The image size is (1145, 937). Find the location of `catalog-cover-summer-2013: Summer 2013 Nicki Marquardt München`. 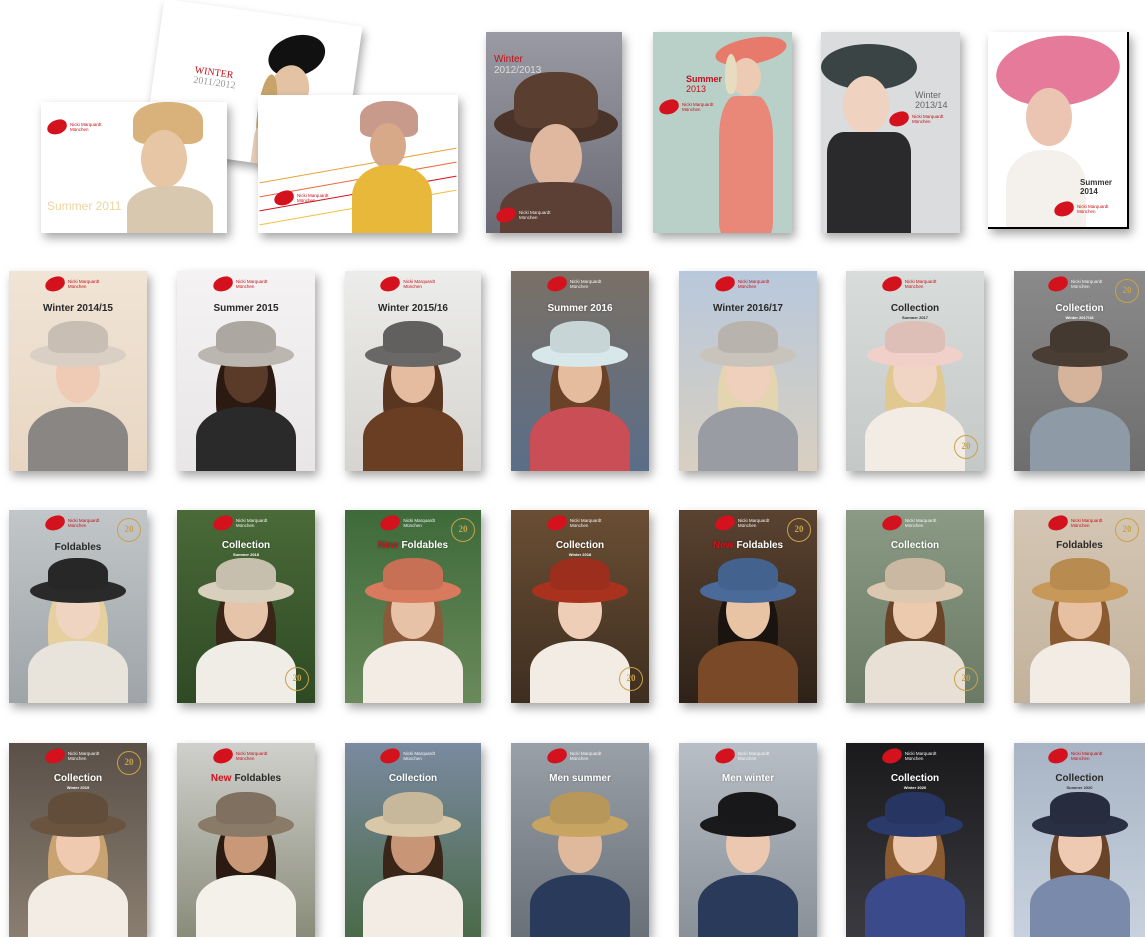

catalog-cover-summer-2013: Summer 2013 Nicki Marquardt München is located at coordinates (722, 132).